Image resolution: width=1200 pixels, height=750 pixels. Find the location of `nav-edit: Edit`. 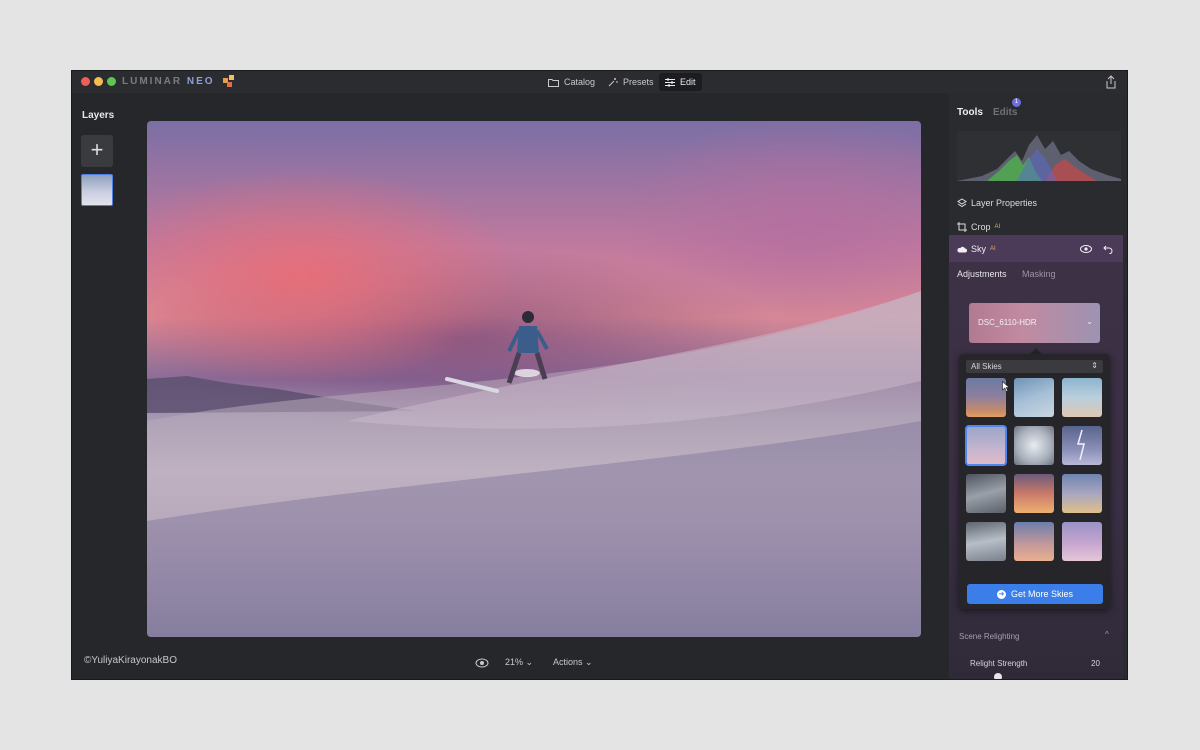

nav-edit: Edit is located at coordinates (680, 82).